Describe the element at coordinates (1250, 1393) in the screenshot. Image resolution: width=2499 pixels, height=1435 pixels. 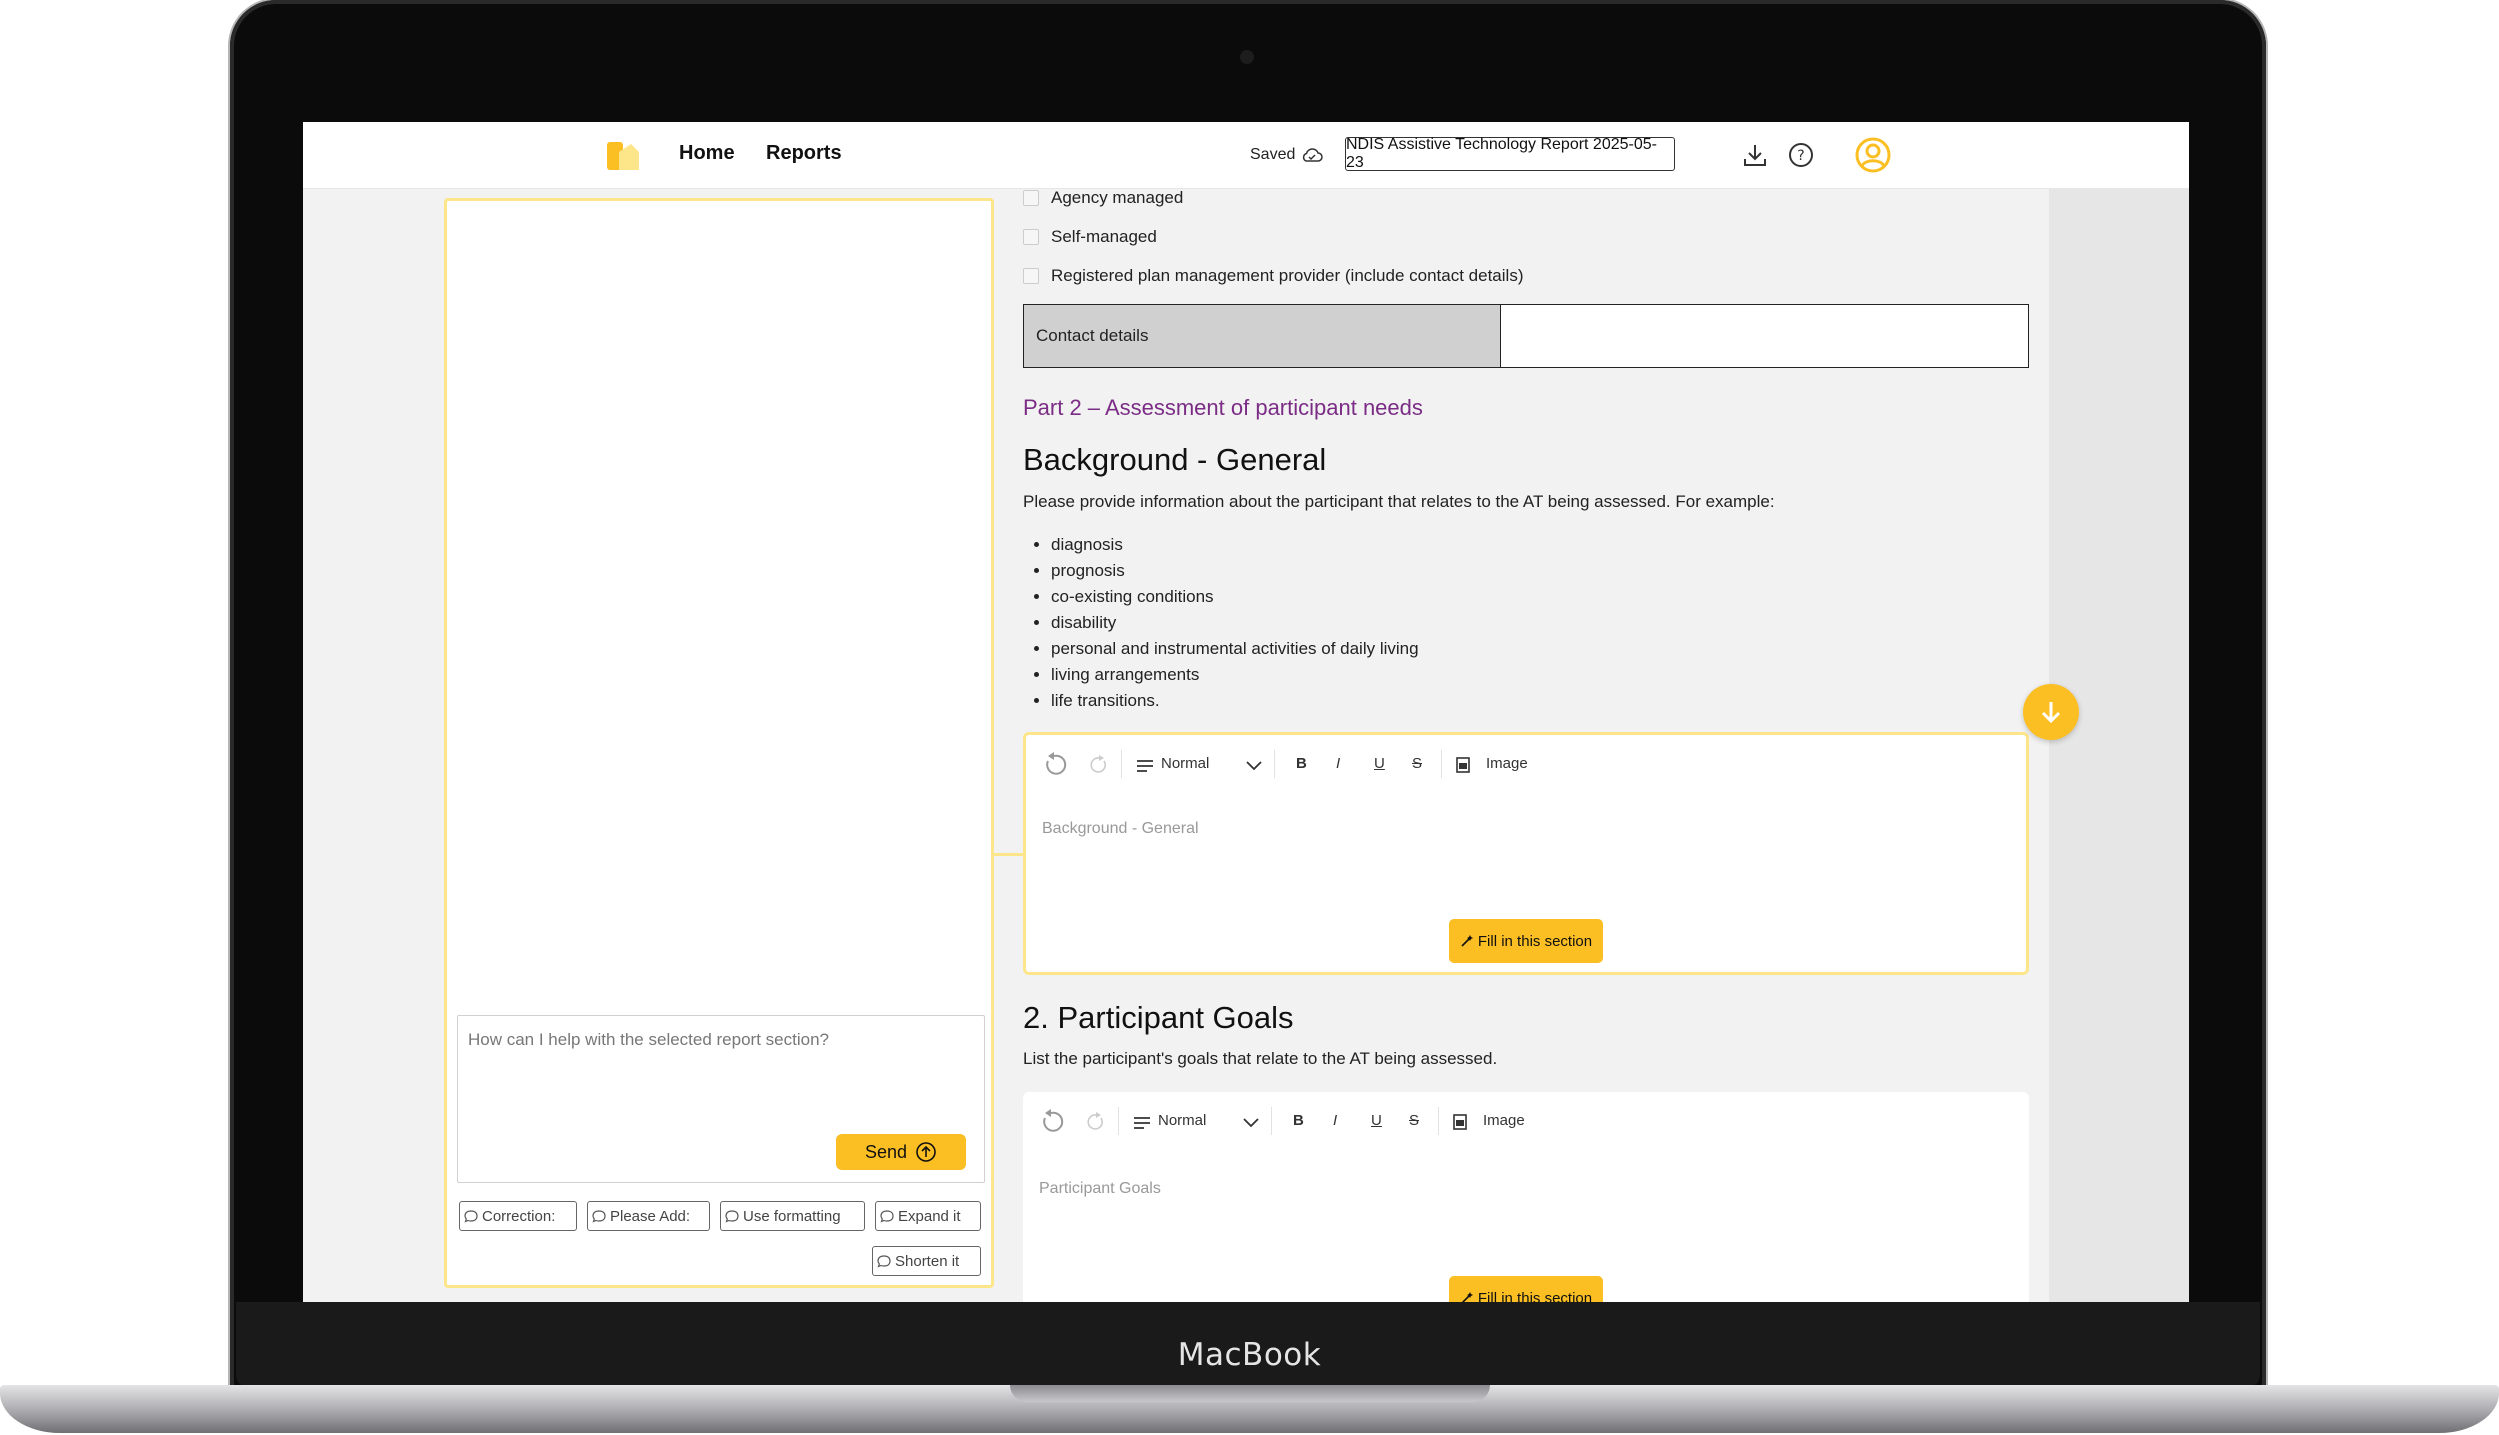
I see `laptop-notch` at that location.